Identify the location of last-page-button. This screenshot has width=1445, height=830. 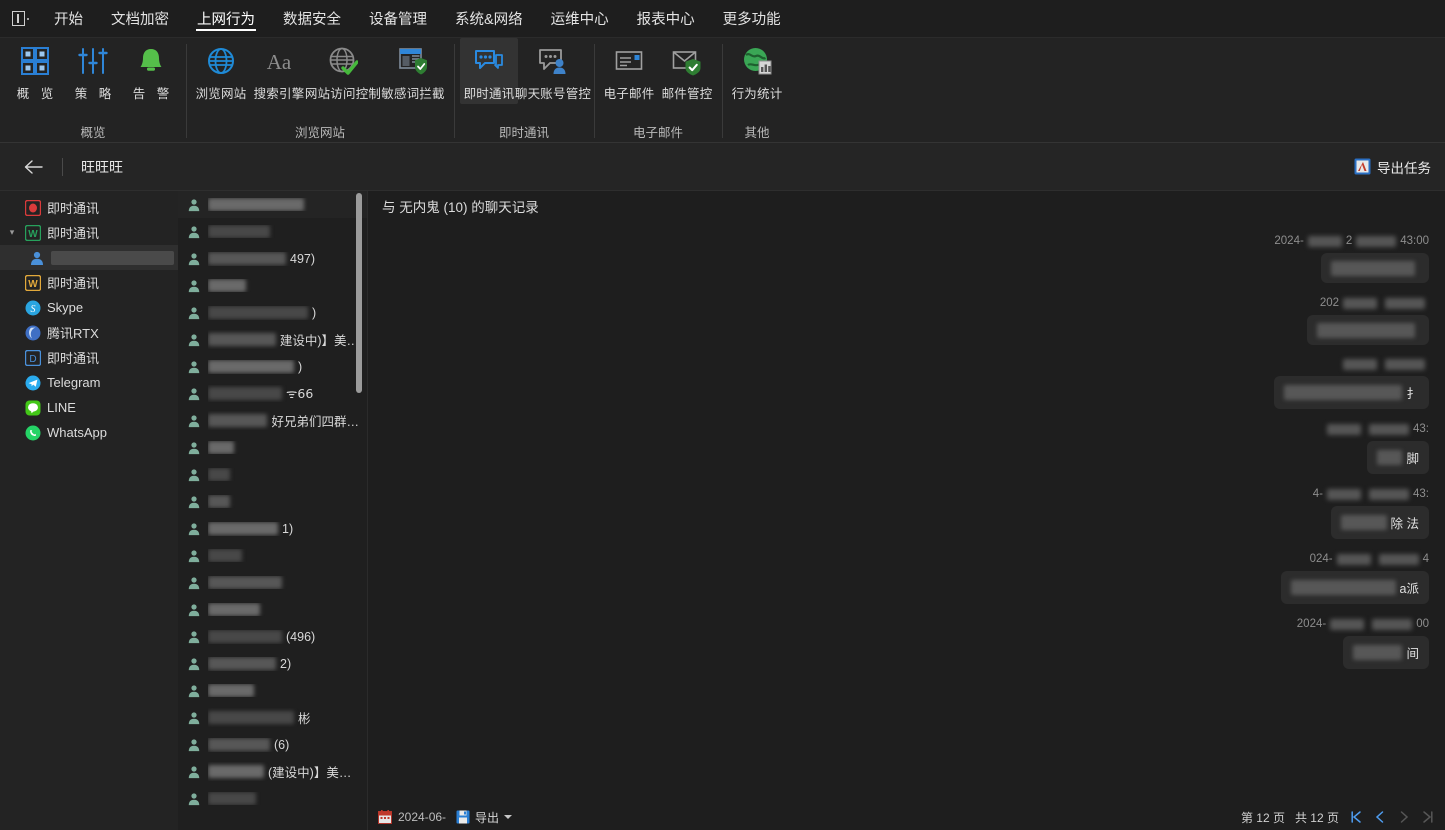
(1428, 817).